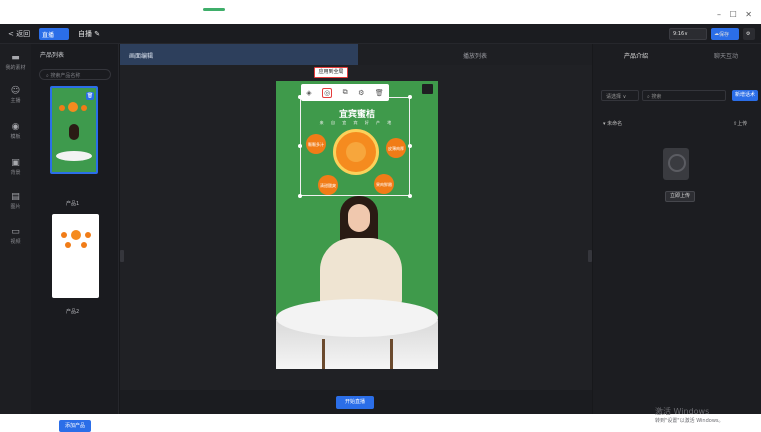  I want to click on element-toolbar: ◈ ◎ ⧉ ⚙ 🗑, so click(345, 92).